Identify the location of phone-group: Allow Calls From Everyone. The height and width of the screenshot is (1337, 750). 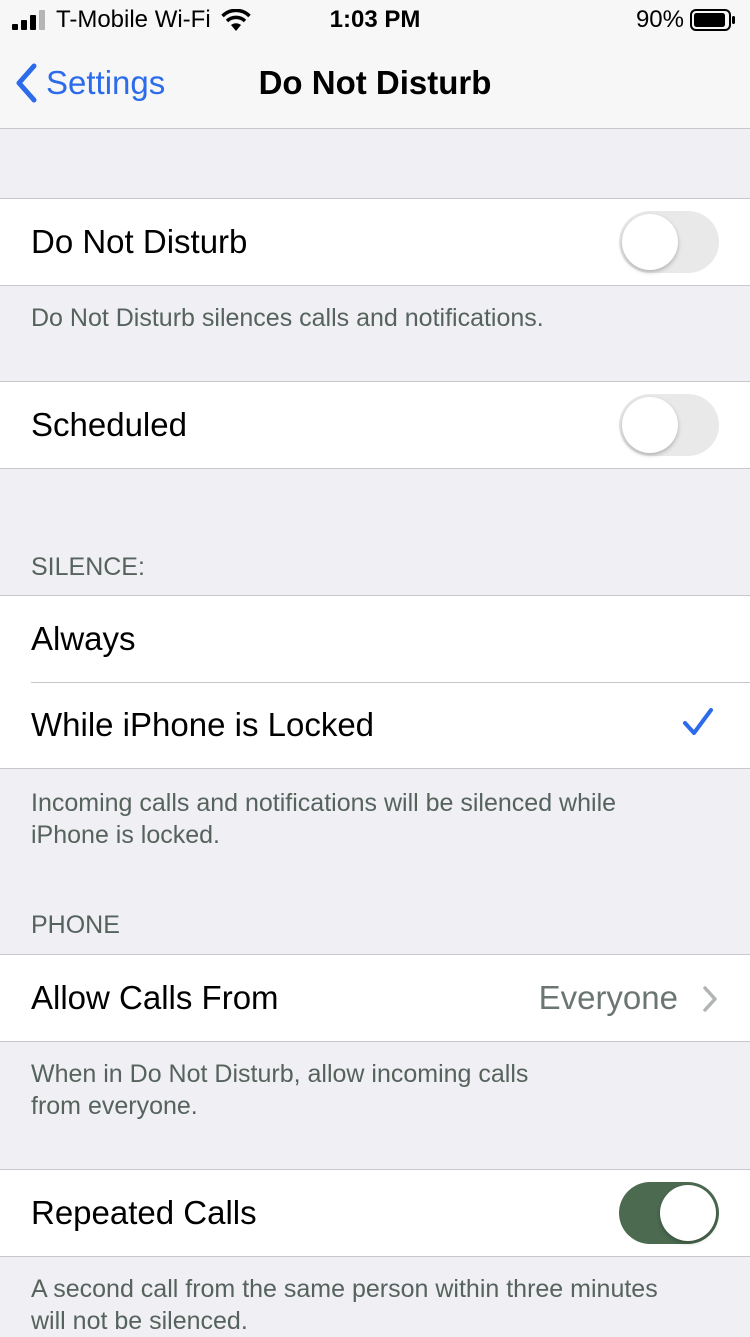
(375, 998).